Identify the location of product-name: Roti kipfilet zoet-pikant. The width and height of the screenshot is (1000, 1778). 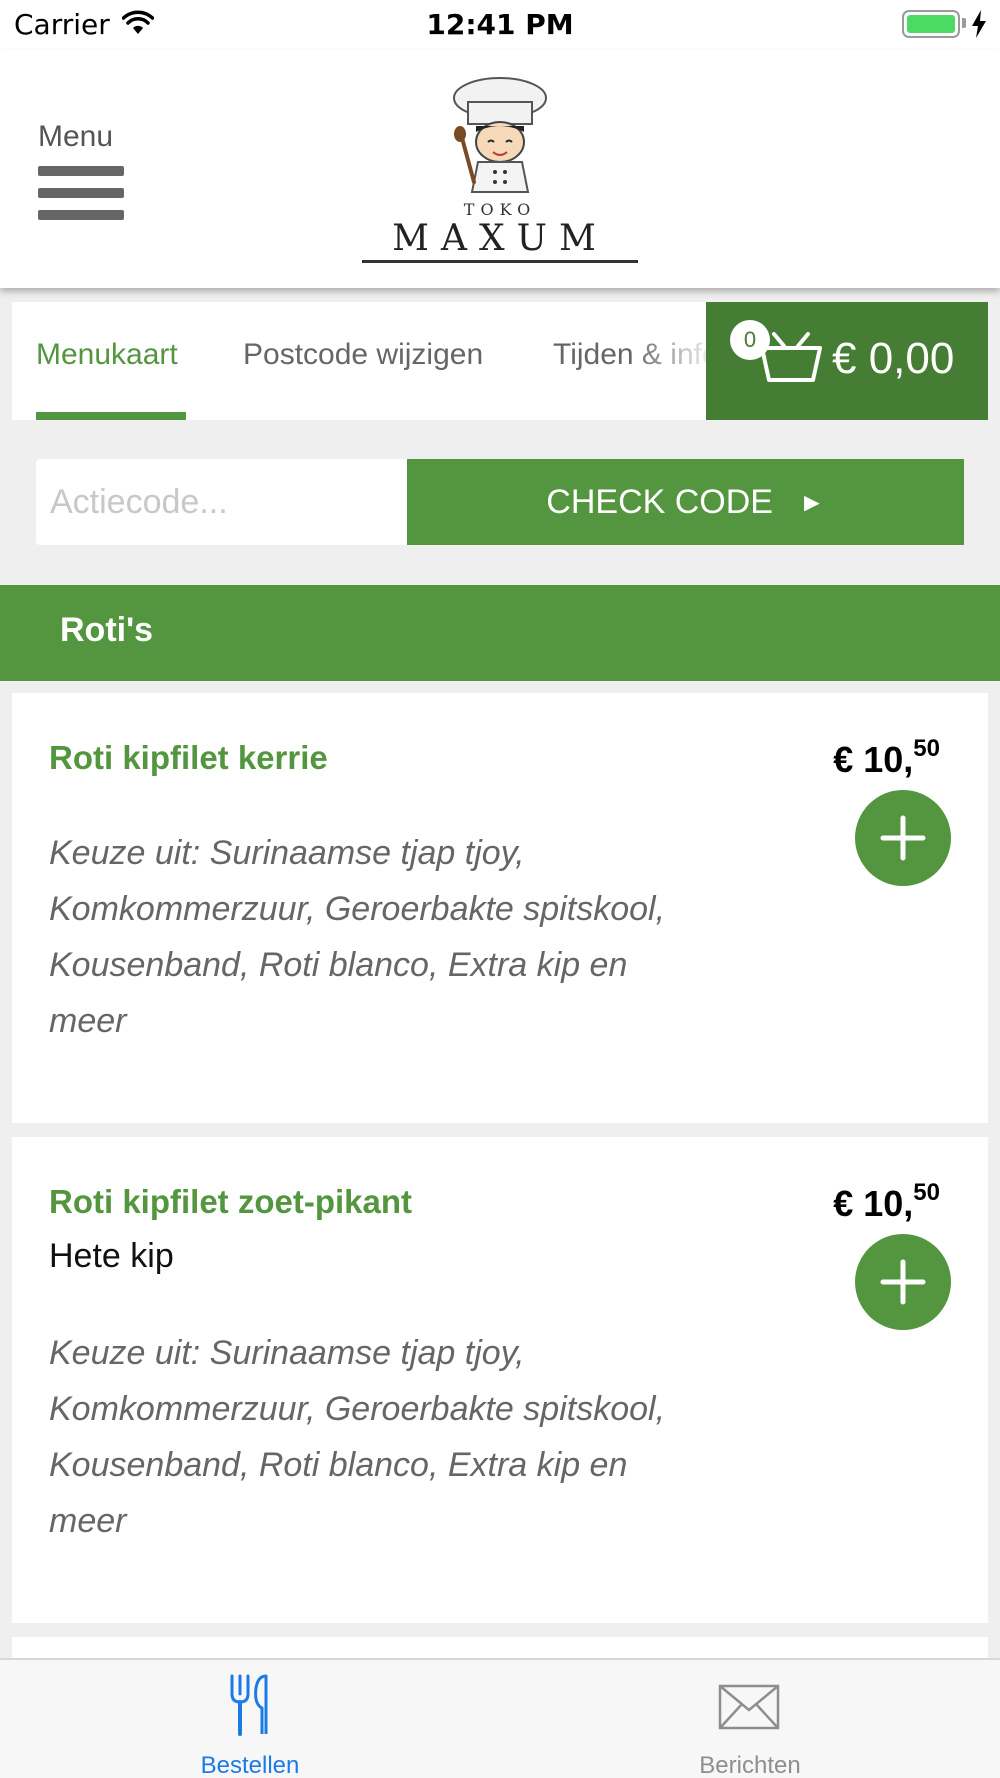
(230, 1201).